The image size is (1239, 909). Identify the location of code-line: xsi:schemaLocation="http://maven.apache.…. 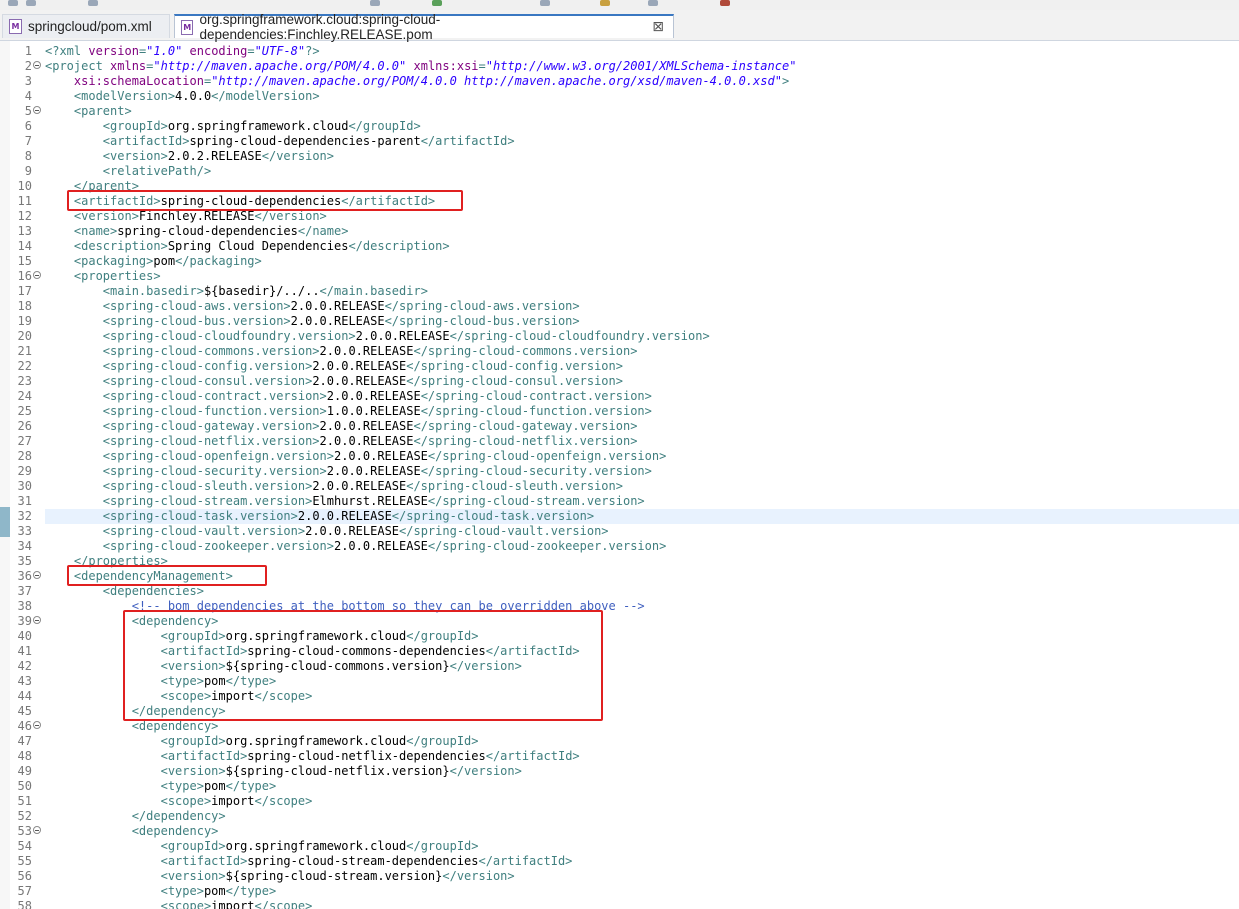
(642, 81).